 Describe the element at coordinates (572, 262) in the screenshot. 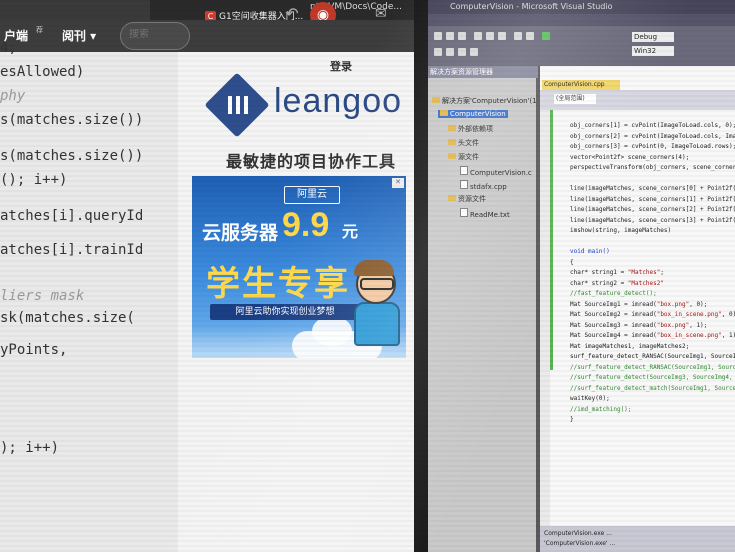

I see `editor-line: {` at that location.